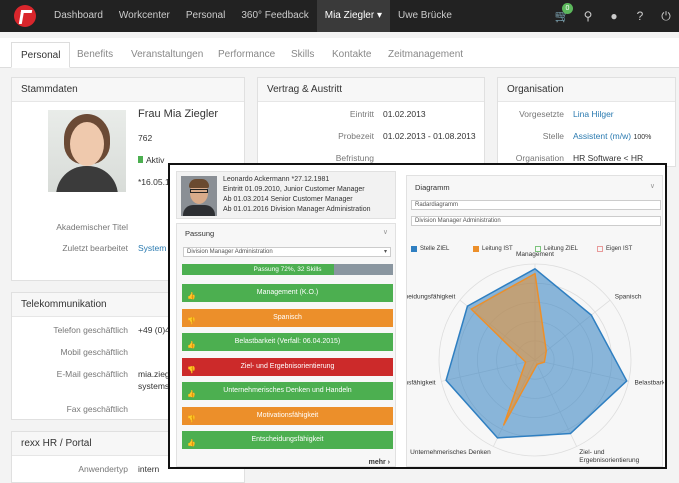  I want to click on employee-name: Frau Mia Ziegler, so click(178, 114).